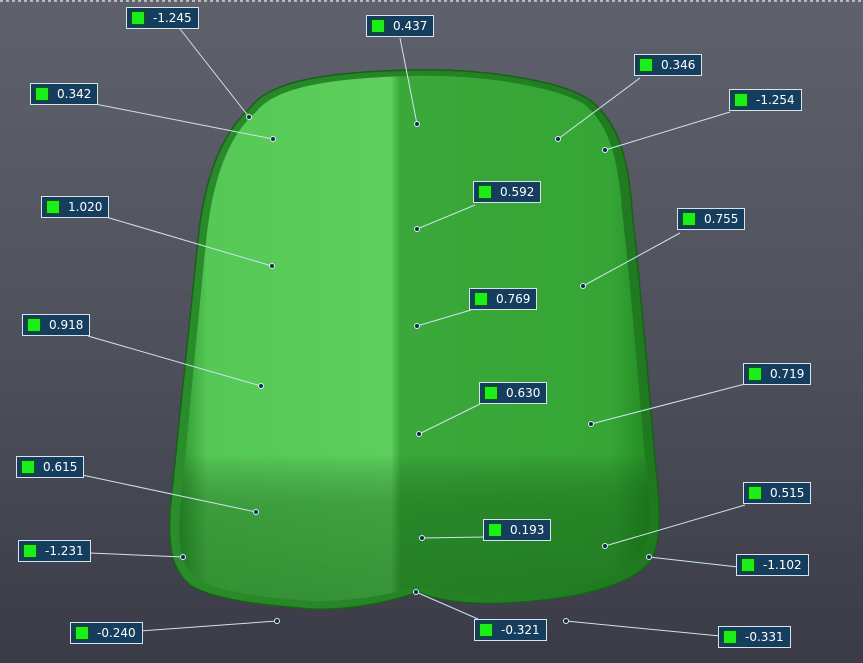  What do you see at coordinates (74, 94) in the screenshot?
I see `deviation-value: 0.342` at bounding box center [74, 94].